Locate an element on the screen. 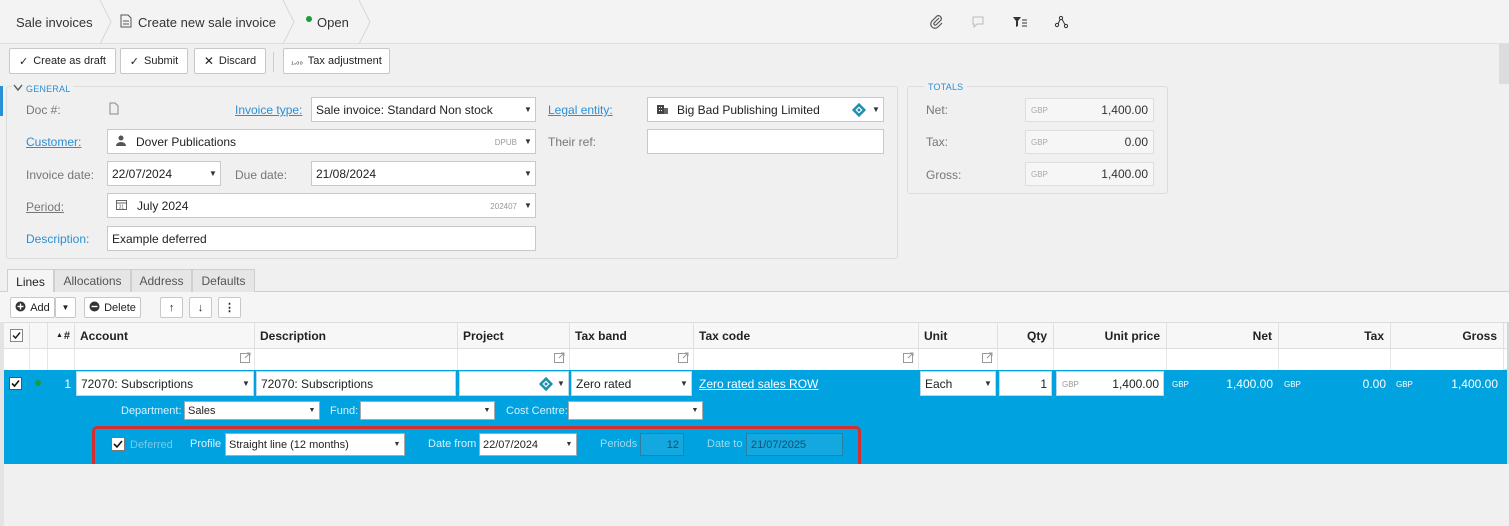  add-line-button: Add is located at coordinates (32, 307).